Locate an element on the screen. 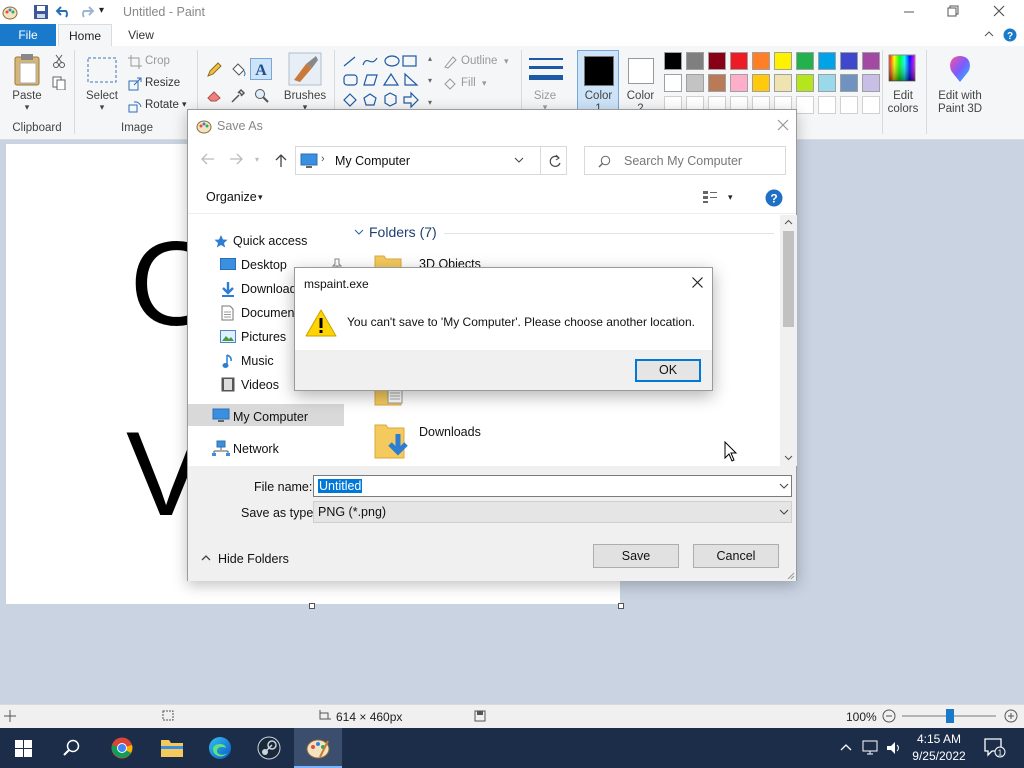 The height and width of the screenshot is (768, 1024). save-as-close-icon is located at coordinates (783, 125).